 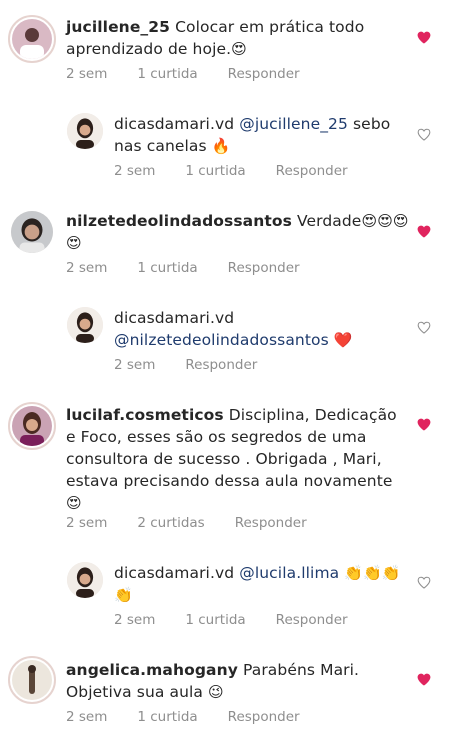 I want to click on comment-username: nilzetedeolindadossantos, so click(x=179, y=221).